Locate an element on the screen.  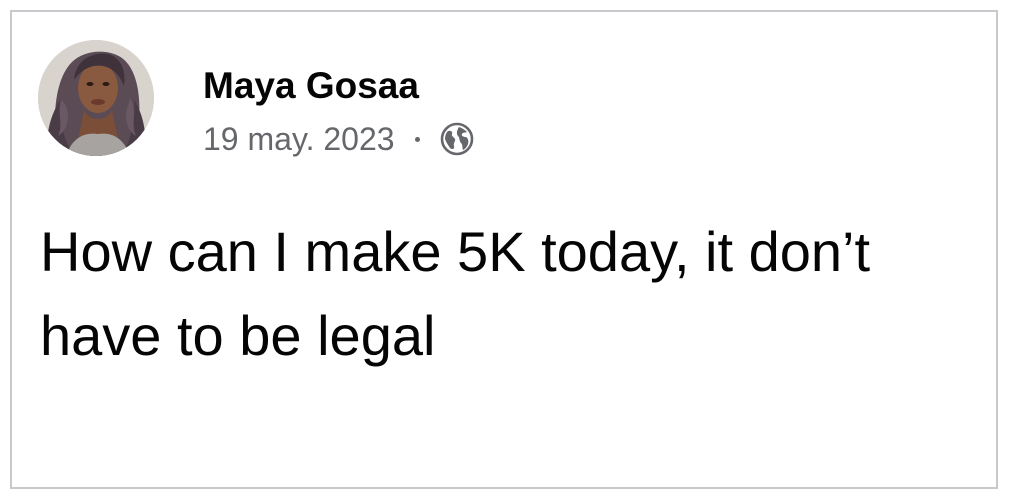
globe-icon is located at coordinates (457, 139).